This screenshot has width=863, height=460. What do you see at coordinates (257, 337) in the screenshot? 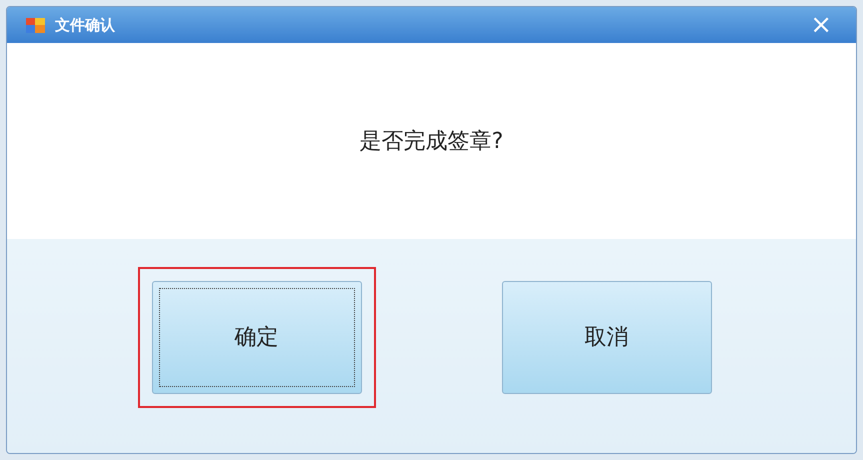
I see `dialog-button: 确定` at bounding box center [257, 337].